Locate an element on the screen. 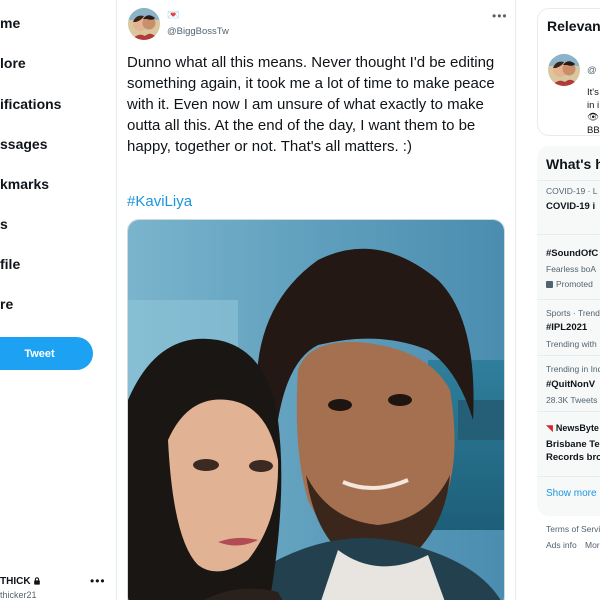 This screenshot has height=600, width=600. relevant-people-panel: Relevant @ It's in i 👁 BB is located at coordinates (568, 72).